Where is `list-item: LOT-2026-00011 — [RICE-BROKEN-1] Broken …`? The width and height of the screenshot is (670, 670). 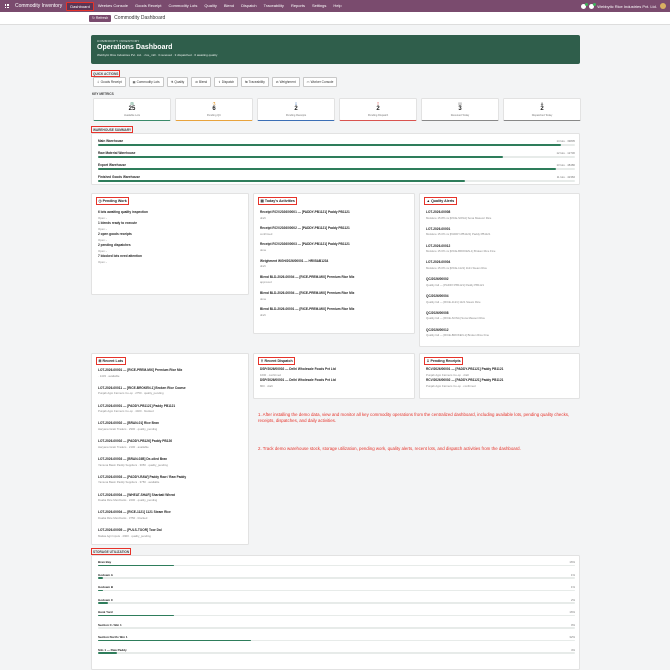 list-item: LOT-2026-00011 — [RICE-BROKEN-1] Broken … is located at coordinates (173, 391).